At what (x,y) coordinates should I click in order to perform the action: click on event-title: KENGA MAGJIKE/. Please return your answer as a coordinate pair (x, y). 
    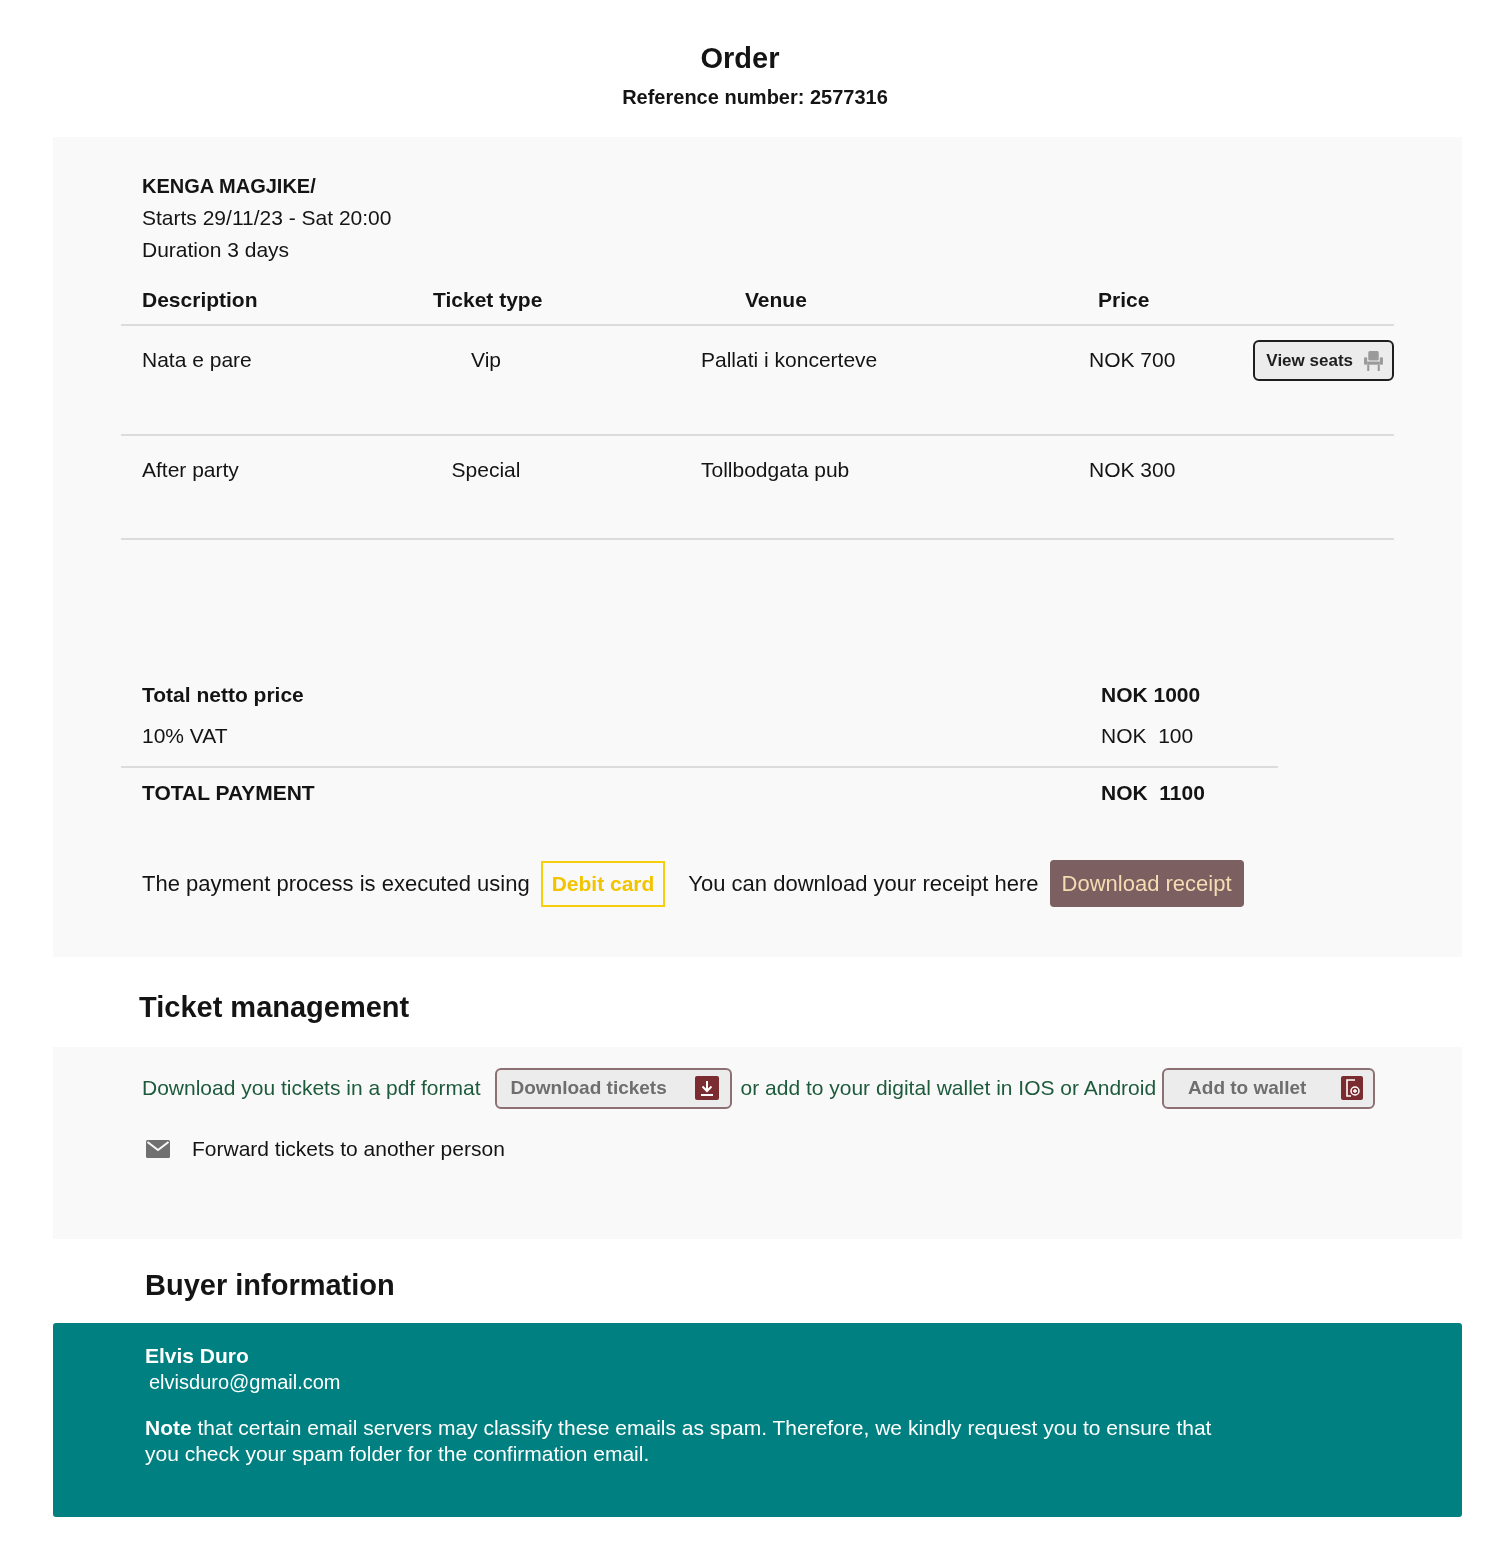
    Looking at the image, I should click on (229, 186).